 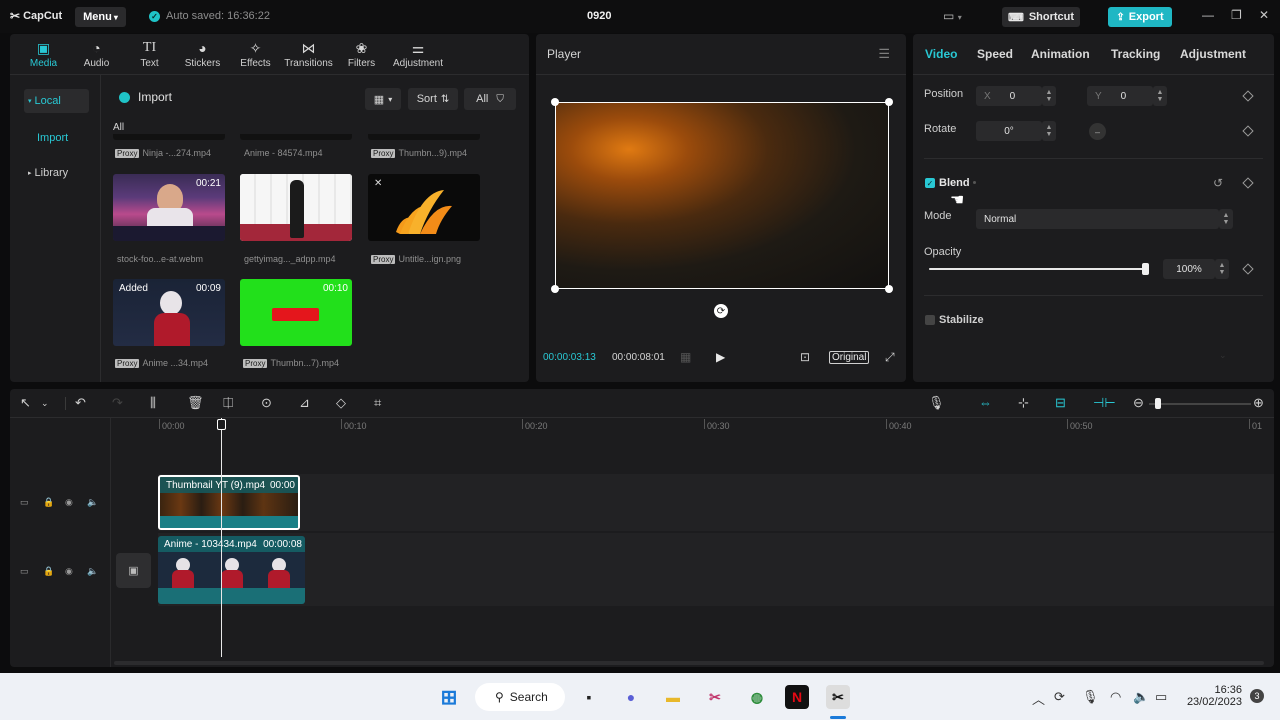 What do you see at coordinates (715, 697) in the screenshot?
I see `snipping-tool-icon: ✂` at bounding box center [715, 697].